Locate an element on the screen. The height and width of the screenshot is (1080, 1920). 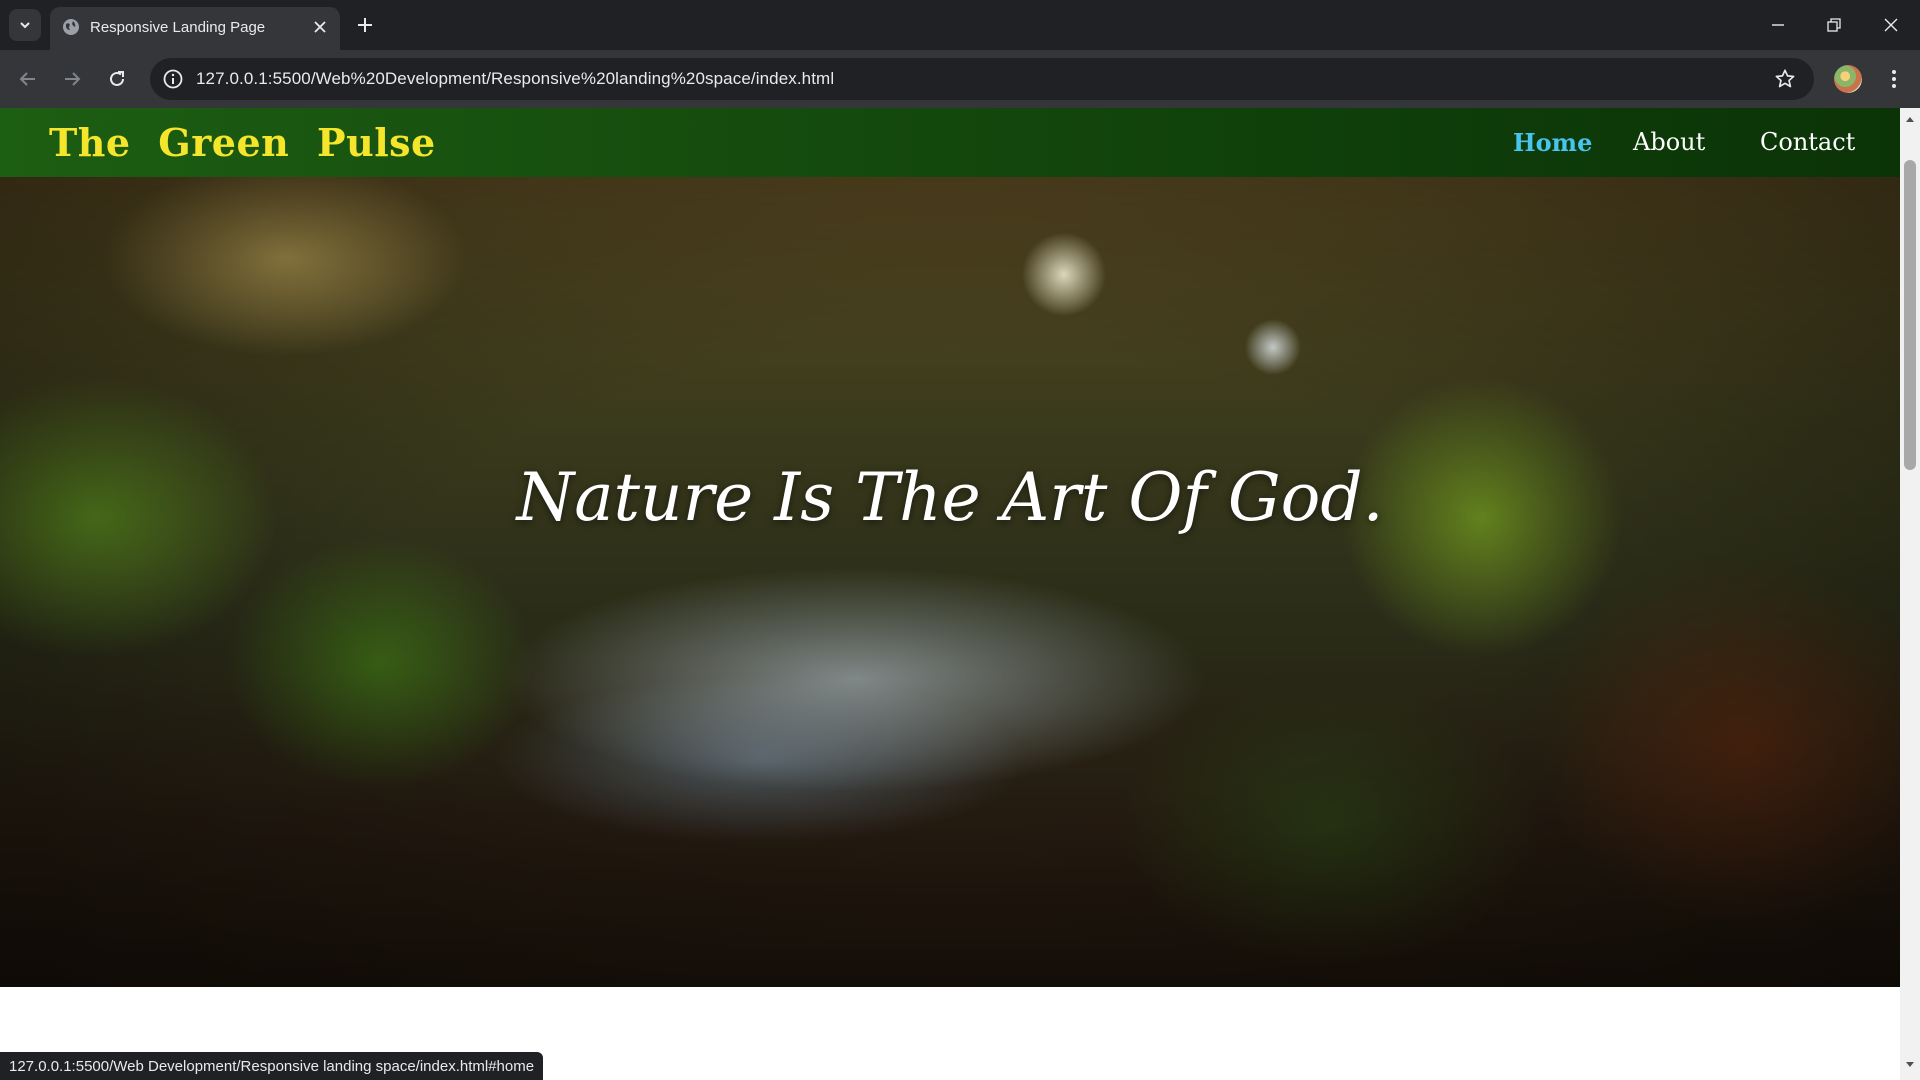
back-button is located at coordinates (28, 79).